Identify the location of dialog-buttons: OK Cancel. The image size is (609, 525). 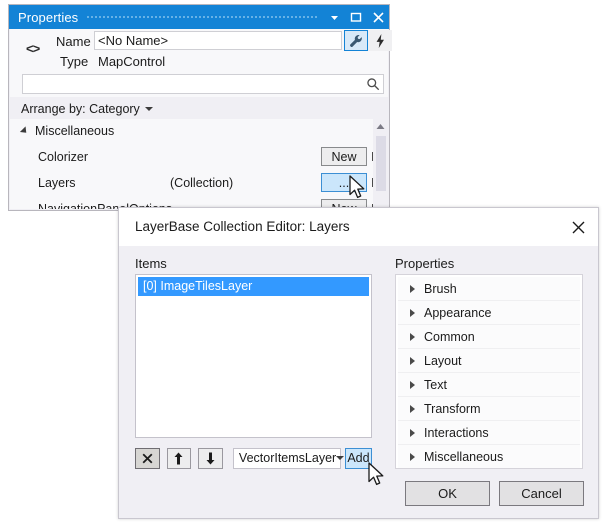
(490, 493).